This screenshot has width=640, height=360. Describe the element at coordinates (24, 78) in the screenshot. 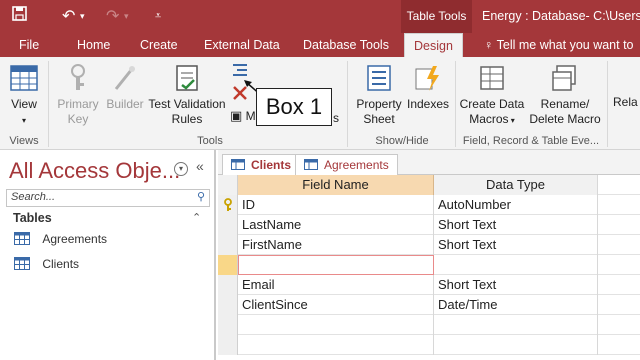

I see `view-grid-icon` at that location.